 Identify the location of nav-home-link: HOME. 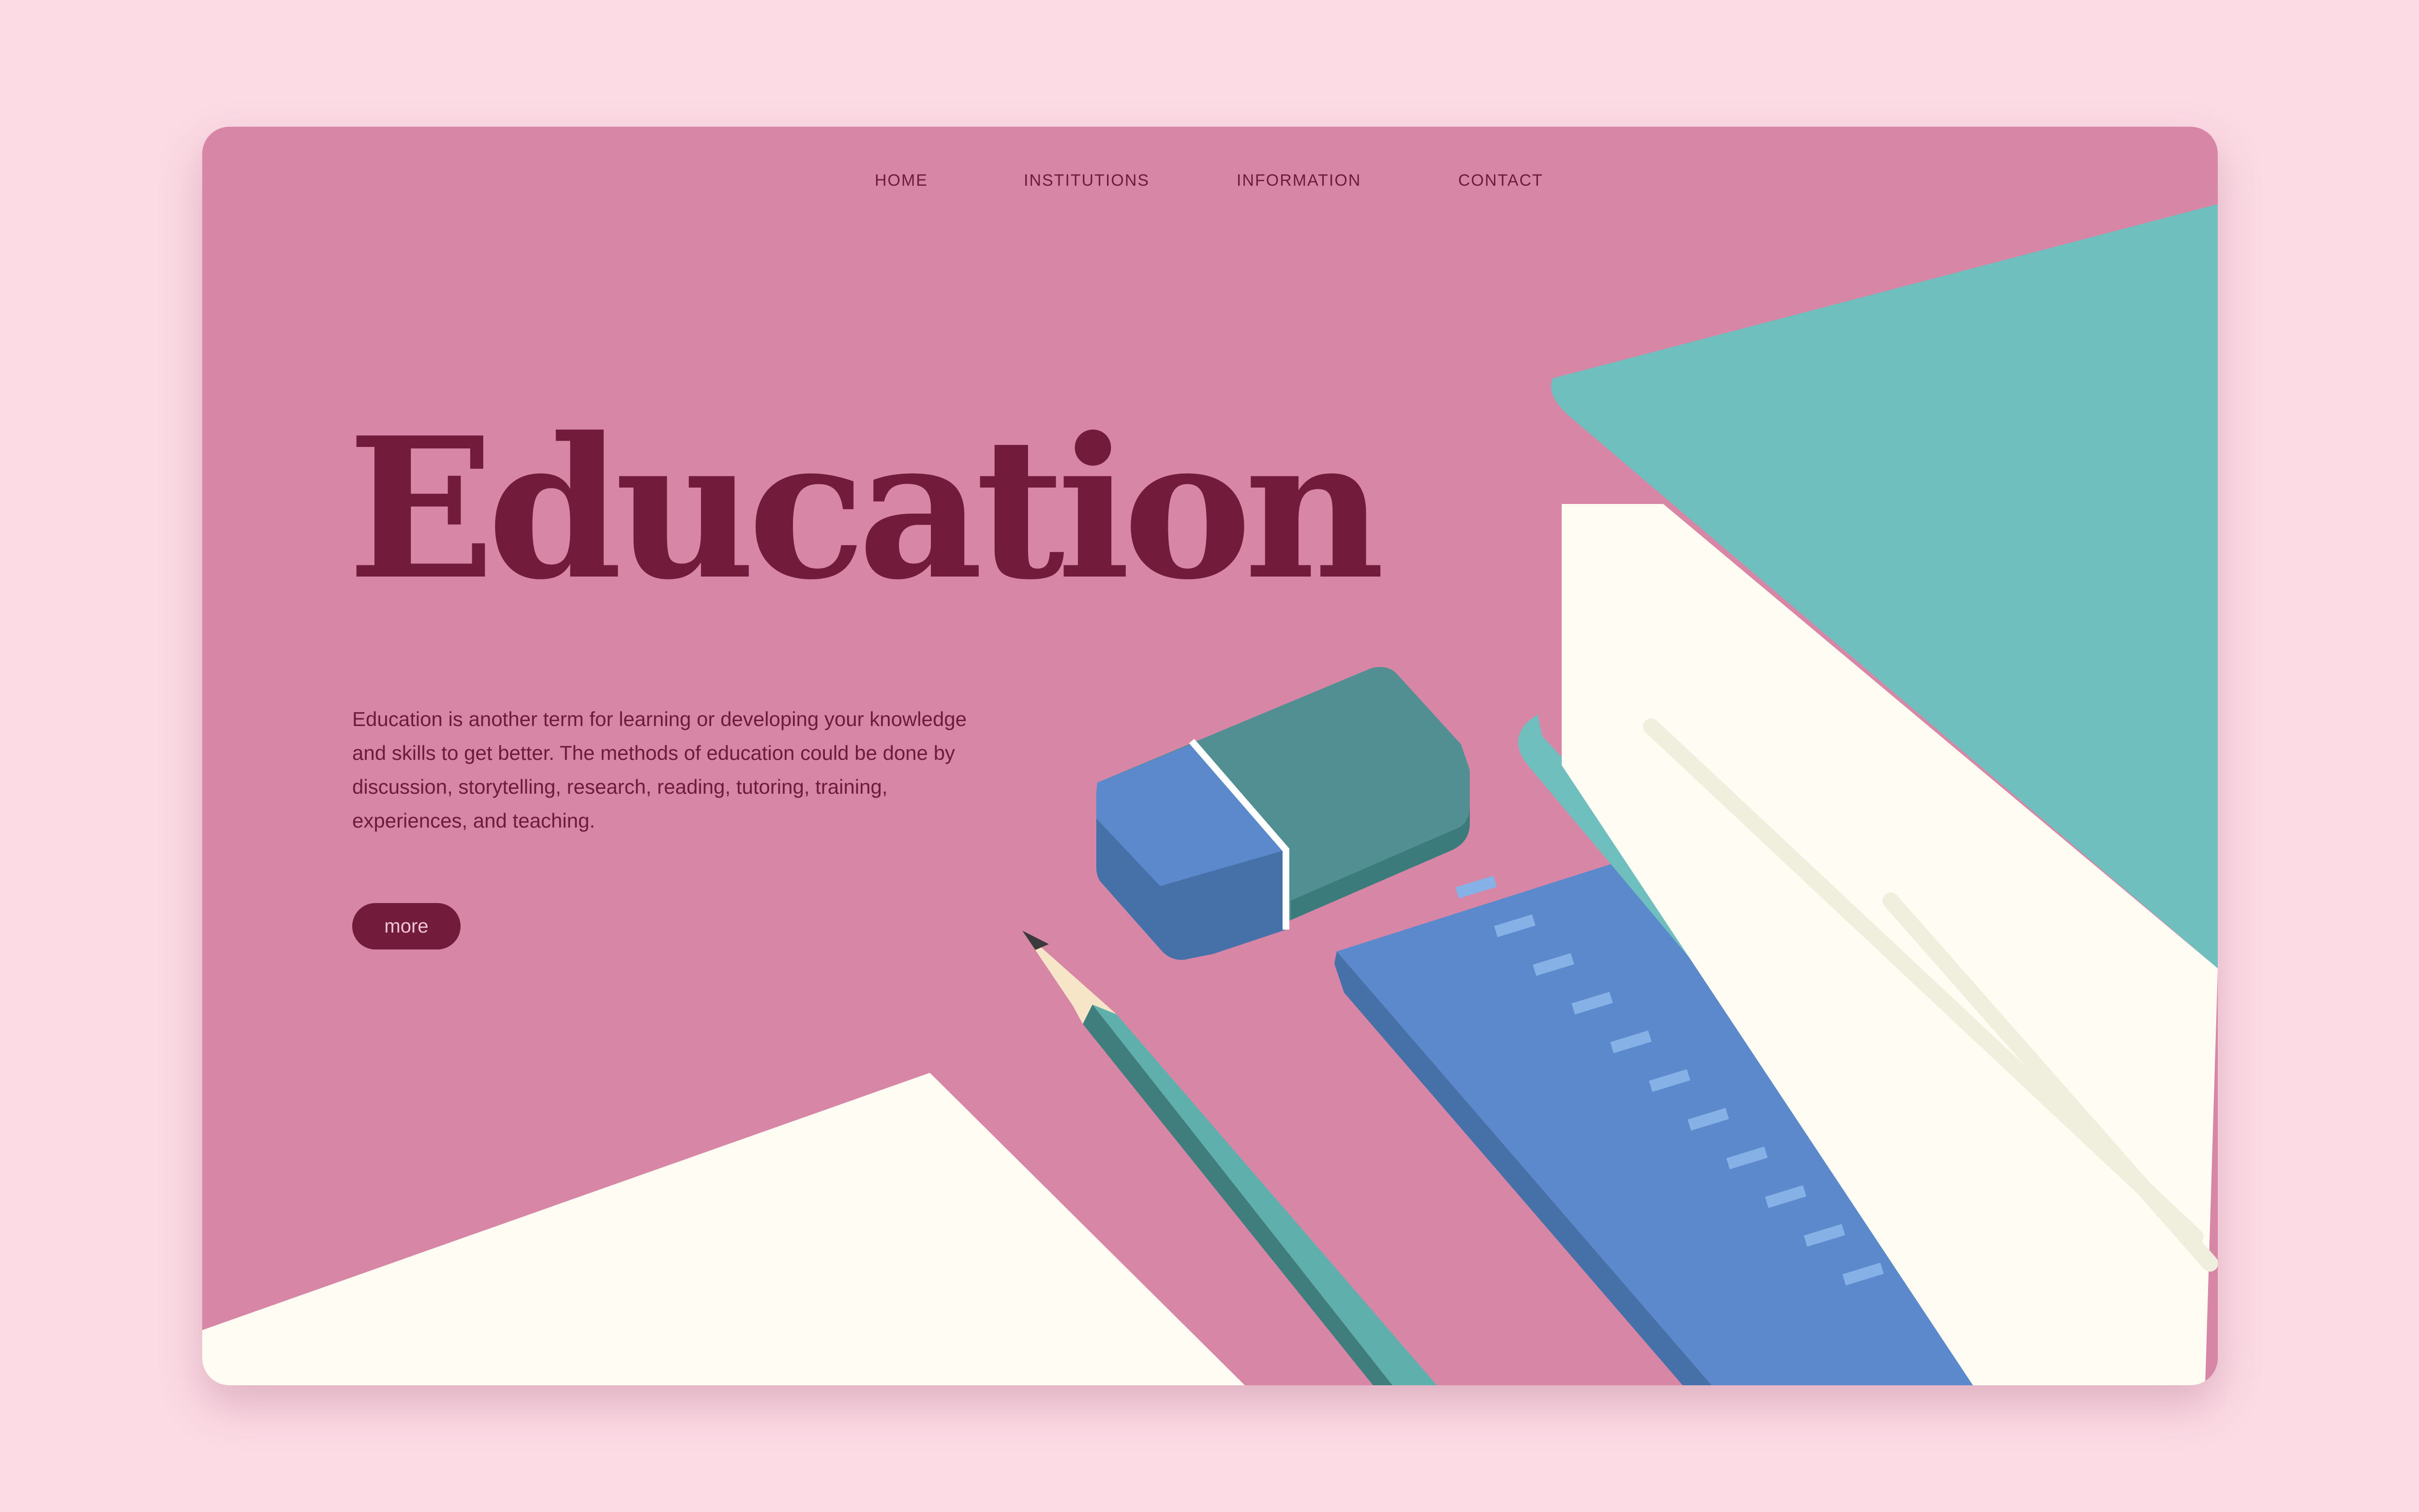
(902, 181).